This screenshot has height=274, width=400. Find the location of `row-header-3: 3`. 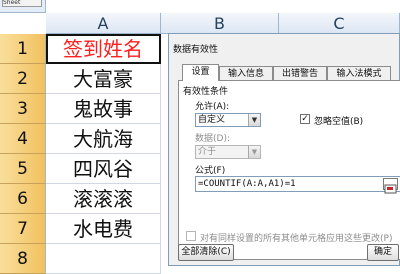

row-header-3: 3 is located at coordinates (23, 109).